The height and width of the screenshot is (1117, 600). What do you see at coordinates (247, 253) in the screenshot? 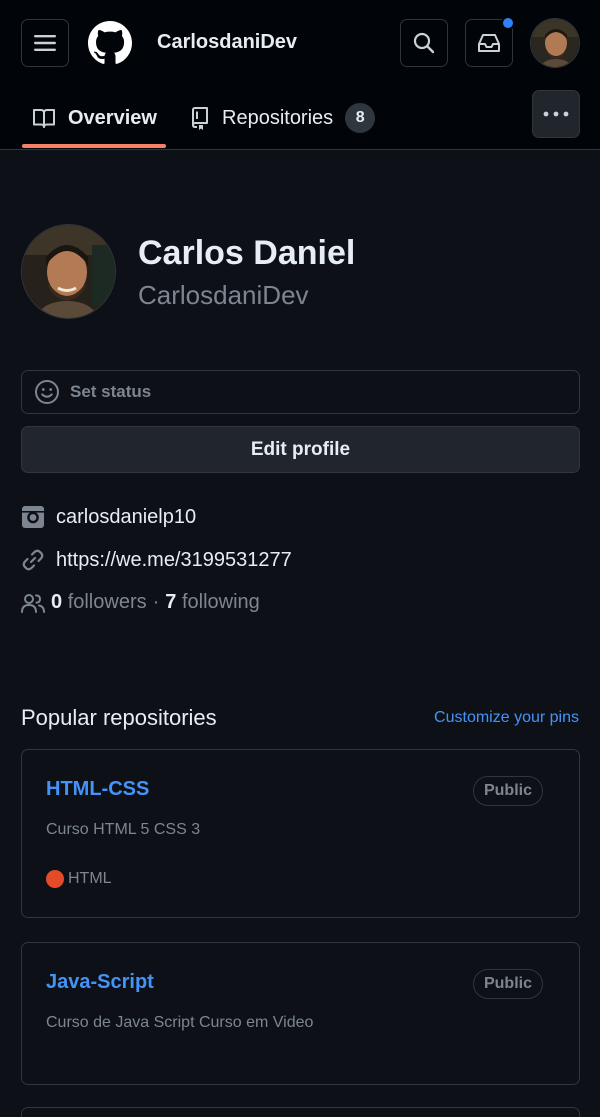
I see `profile-full-name: Carlos Daniel` at bounding box center [247, 253].